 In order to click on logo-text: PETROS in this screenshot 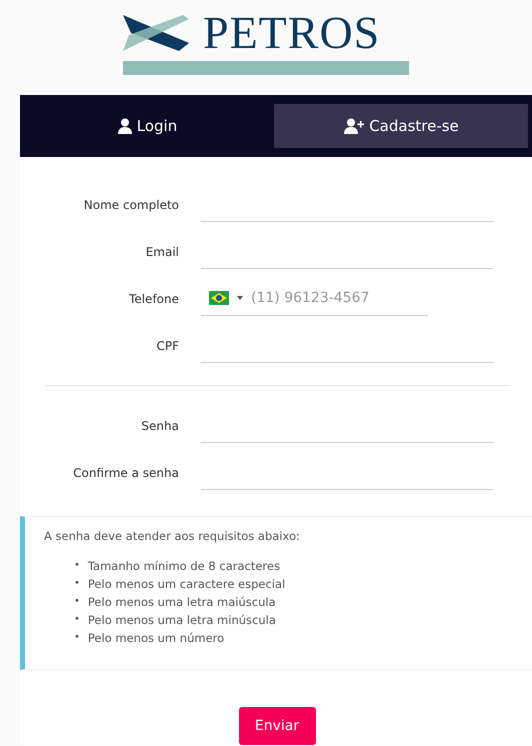, I will do `click(291, 33)`.